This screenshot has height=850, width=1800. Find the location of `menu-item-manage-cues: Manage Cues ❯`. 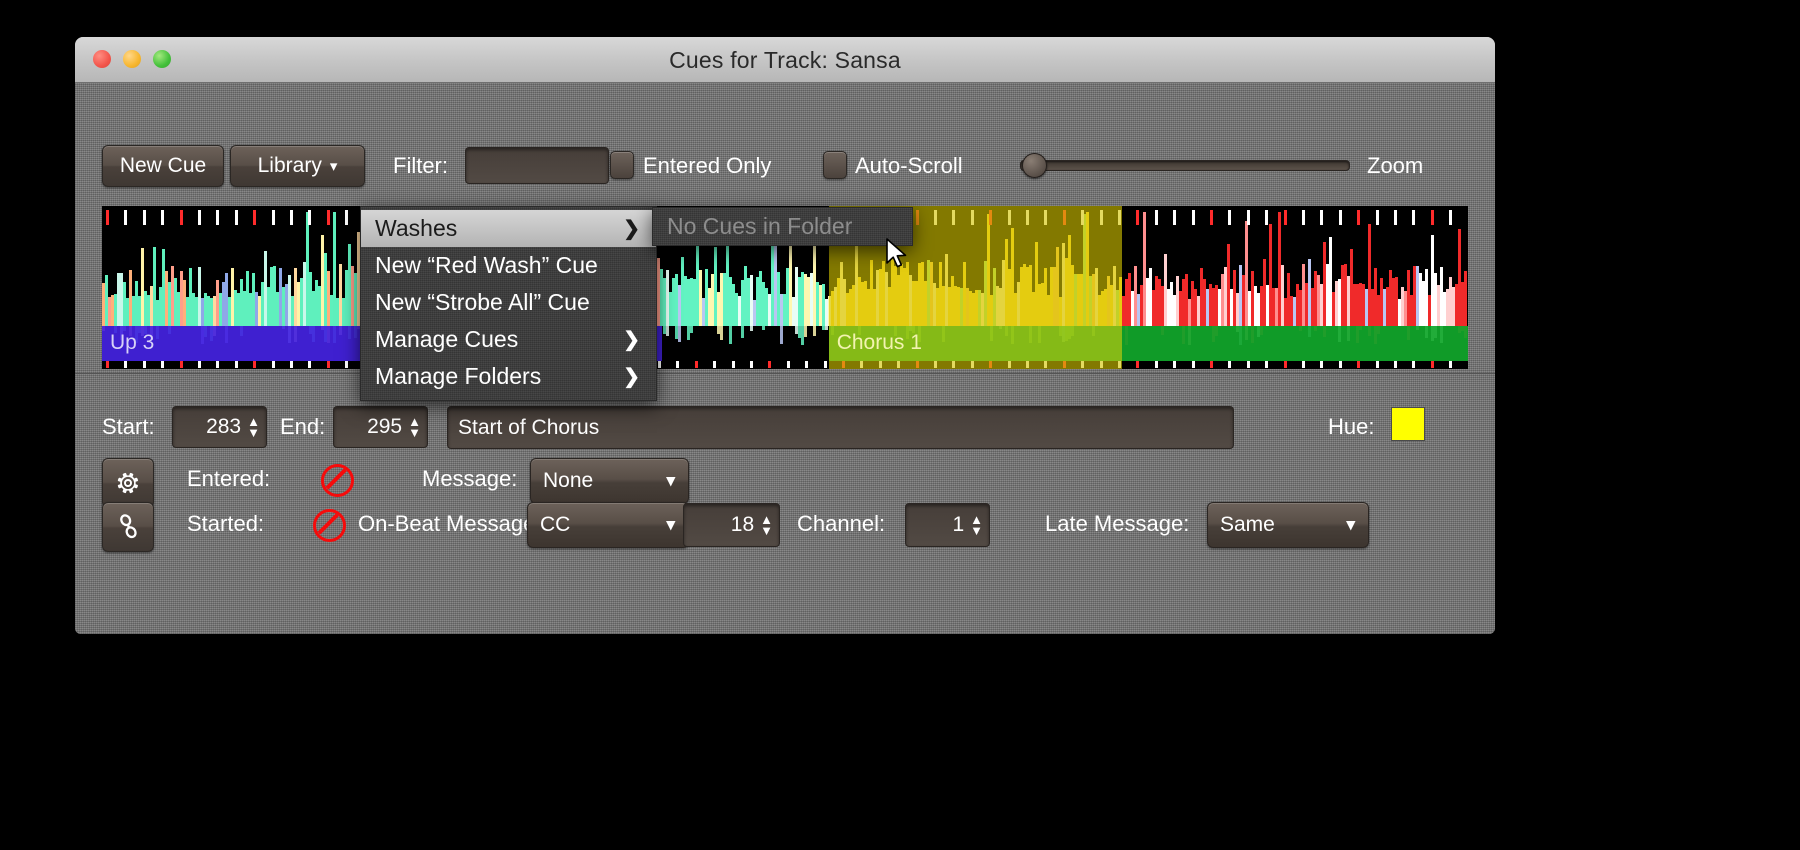

menu-item-manage-cues: Manage Cues ❯ is located at coordinates (508, 339).